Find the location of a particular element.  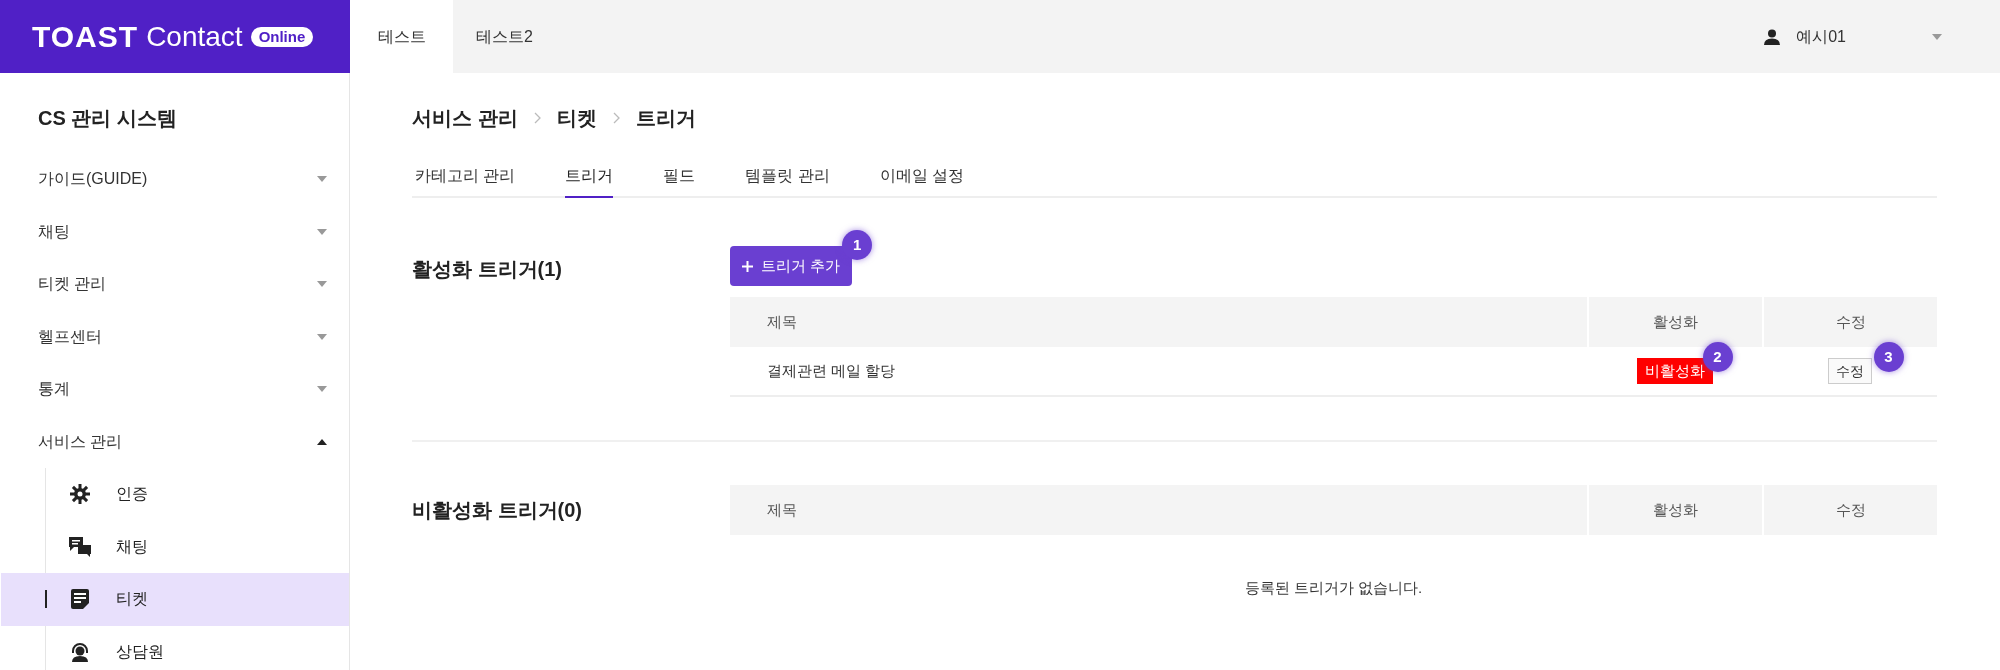

sidebar-item: 통계 is located at coordinates (174, 389).